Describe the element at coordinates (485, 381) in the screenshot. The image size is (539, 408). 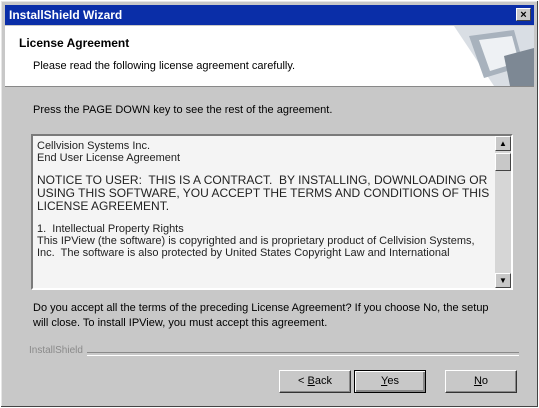
I see `no-label-rest: o` at that location.